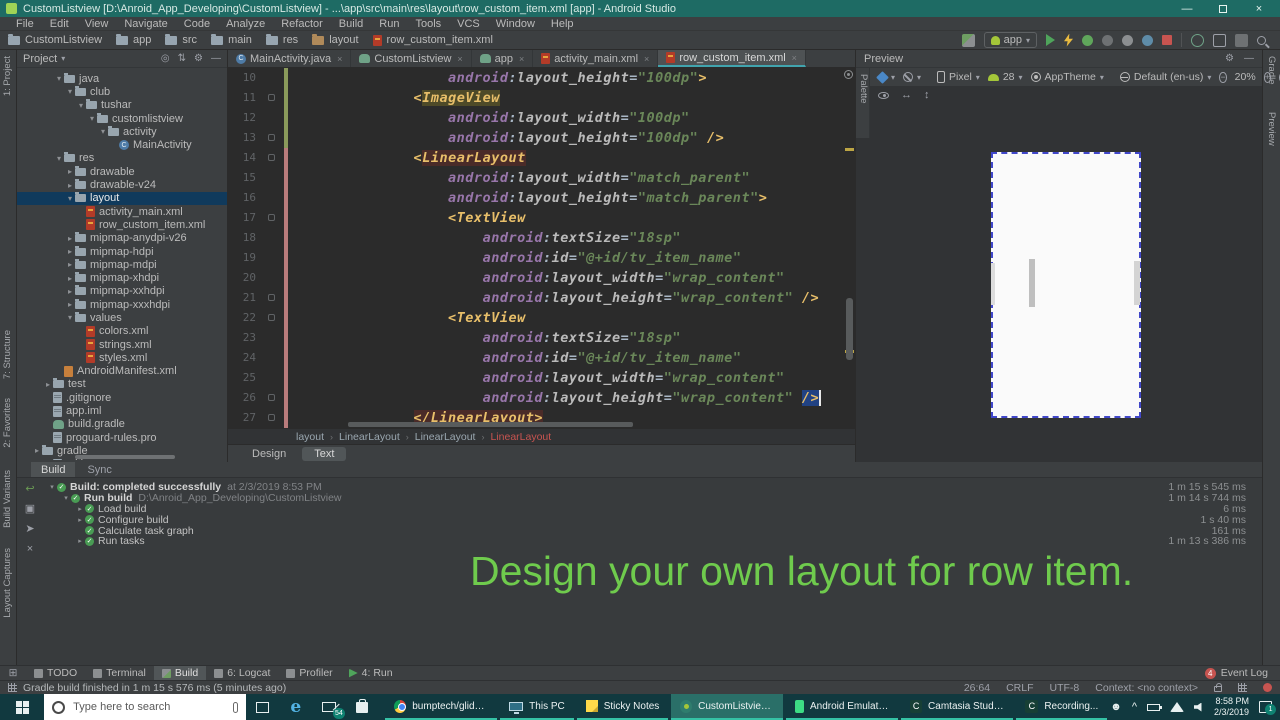  What do you see at coordinates (1147, 40) in the screenshot?
I see `attach-debugger-icon` at bounding box center [1147, 40].